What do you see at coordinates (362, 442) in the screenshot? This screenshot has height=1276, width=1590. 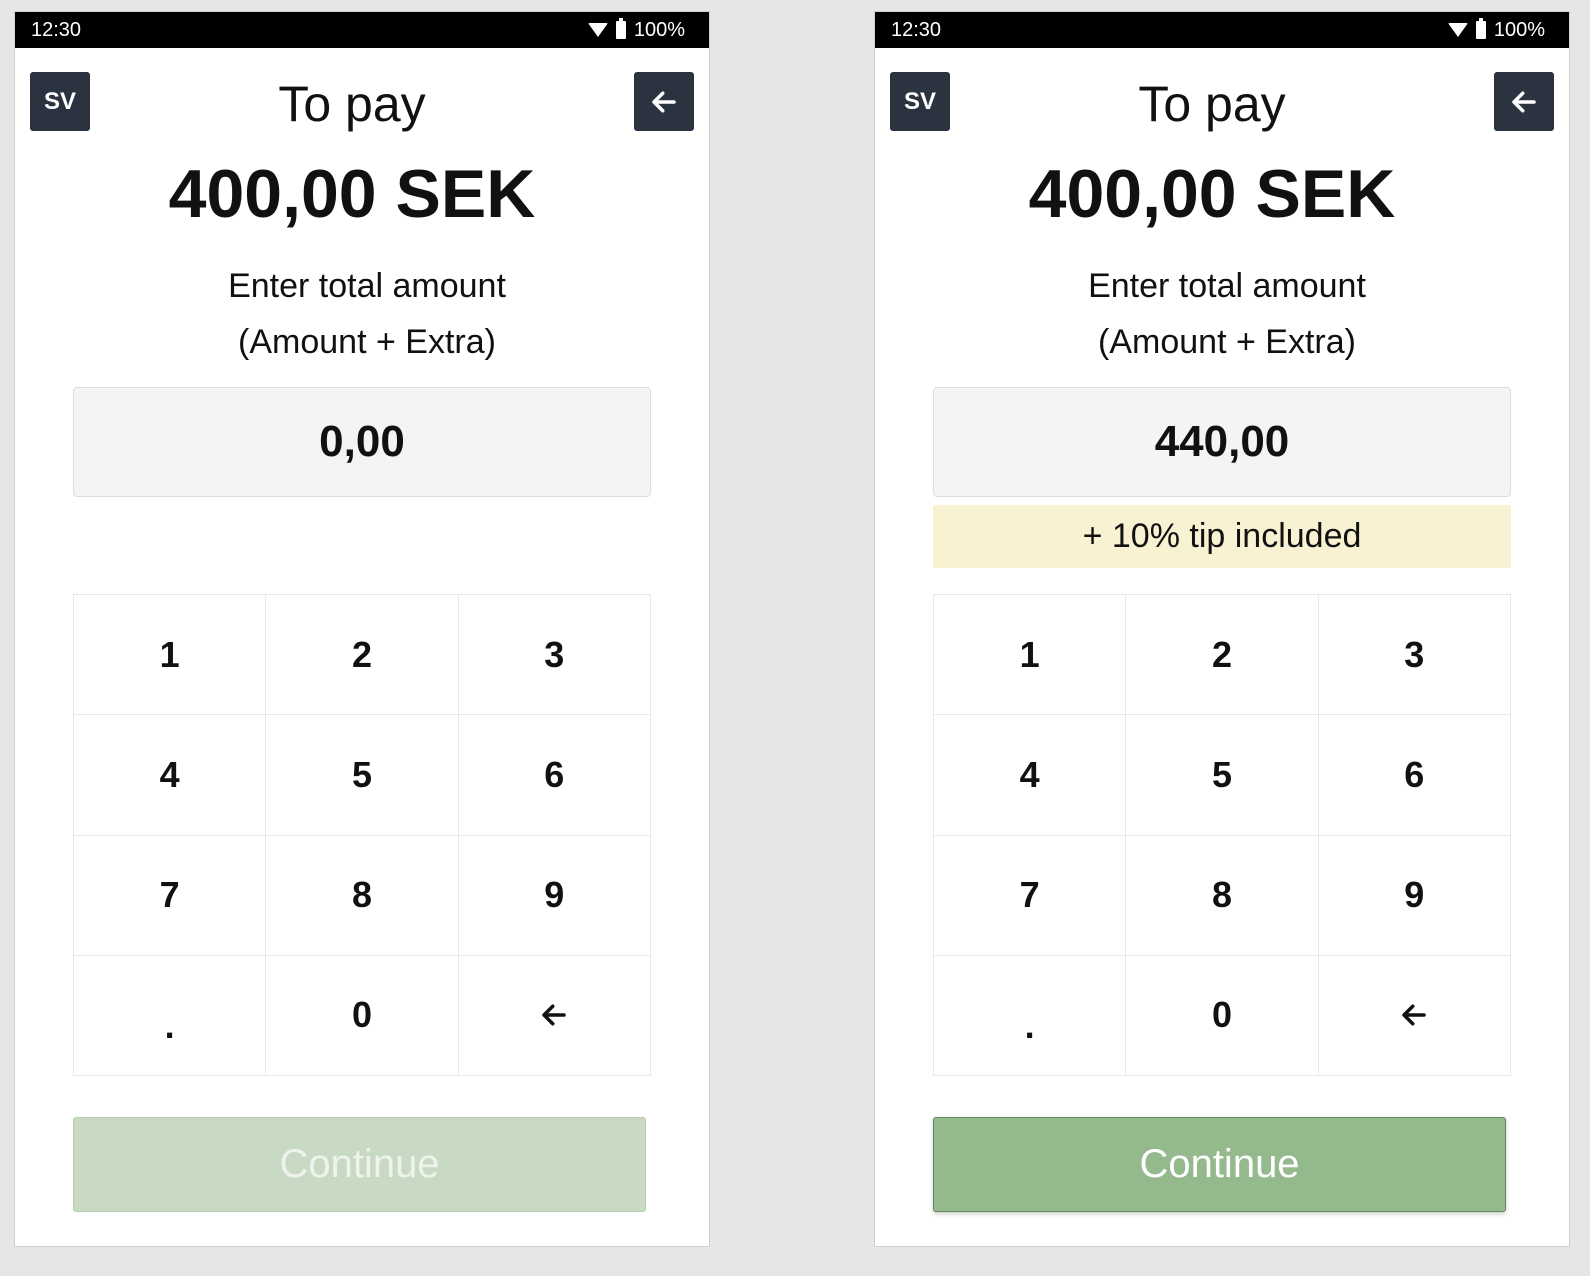 I see `amount-input: 0,00` at bounding box center [362, 442].